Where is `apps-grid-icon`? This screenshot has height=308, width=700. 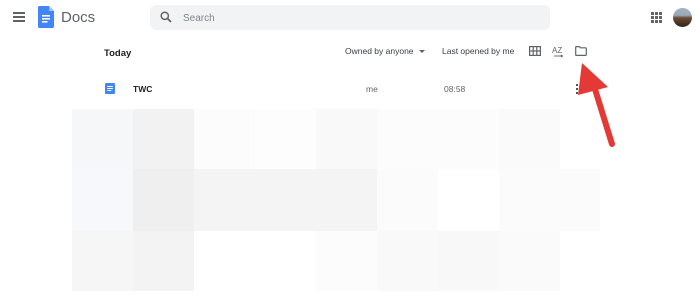
apps-grid-icon is located at coordinates (656, 17).